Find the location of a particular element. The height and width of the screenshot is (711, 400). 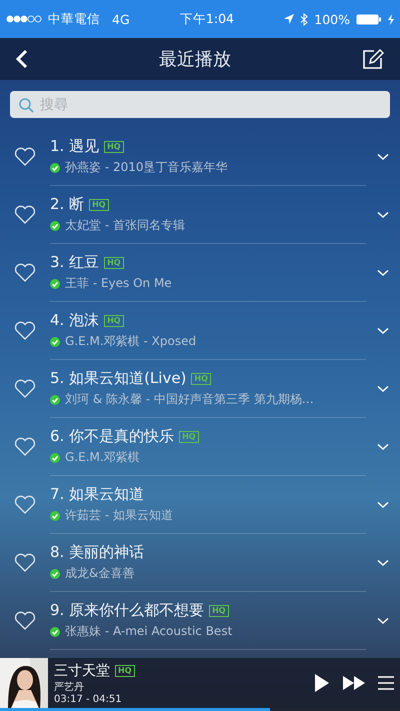

page-title: 最近播放 is located at coordinates (195, 59).